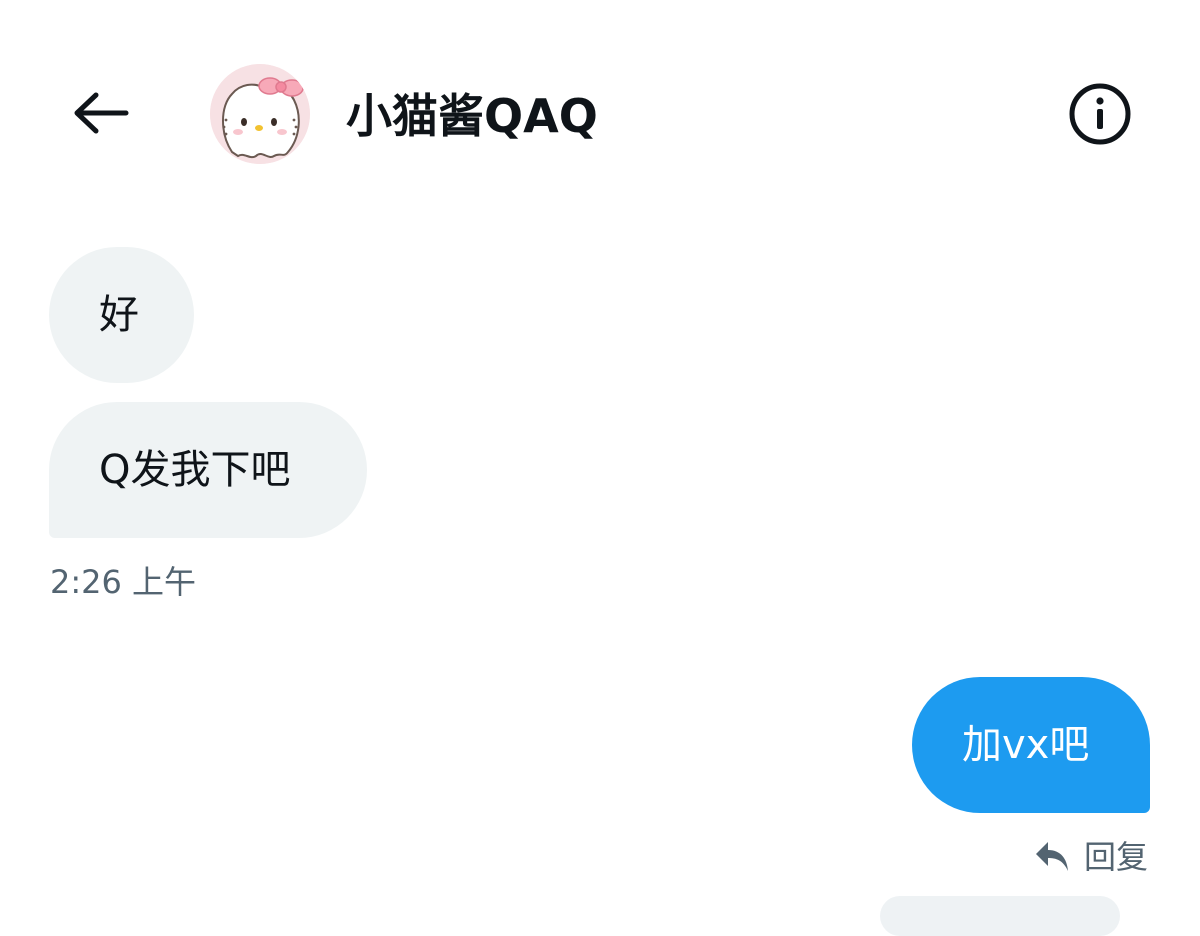 The height and width of the screenshot is (936, 1200). What do you see at coordinates (1052, 857) in the screenshot?
I see `reply-arrow-icon` at bounding box center [1052, 857].